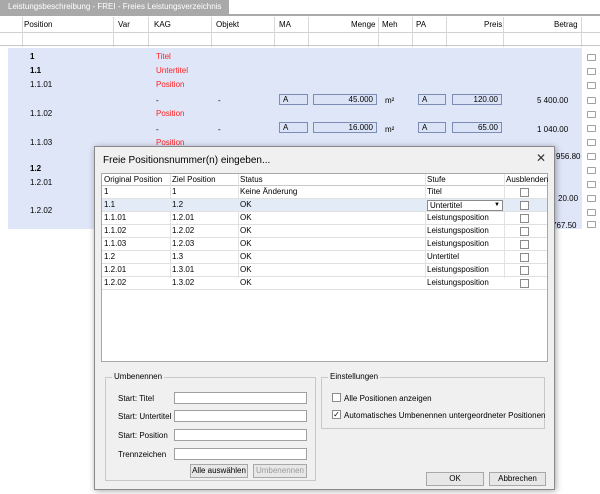 The height and width of the screenshot is (494, 600). Describe the element at coordinates (324, 218) in the screenshot. I see `grid-row: 1.1.01 1.2.01 OK Leistungsposition` at that location.